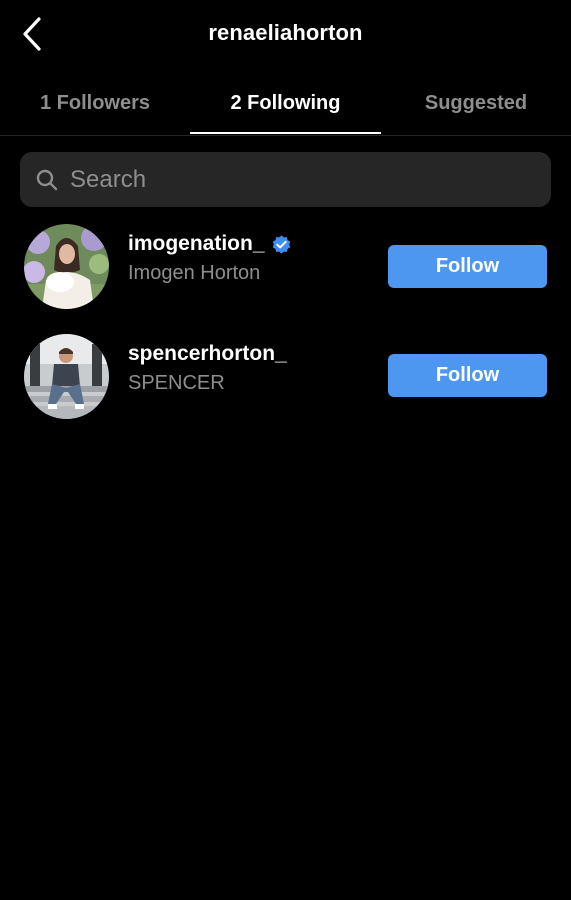 This screenshot has height=900, width=571. What do you see at coordinates (285, 133) in the screenshot?
I see `active-tab-indicator` at bounding box center [285, 133].